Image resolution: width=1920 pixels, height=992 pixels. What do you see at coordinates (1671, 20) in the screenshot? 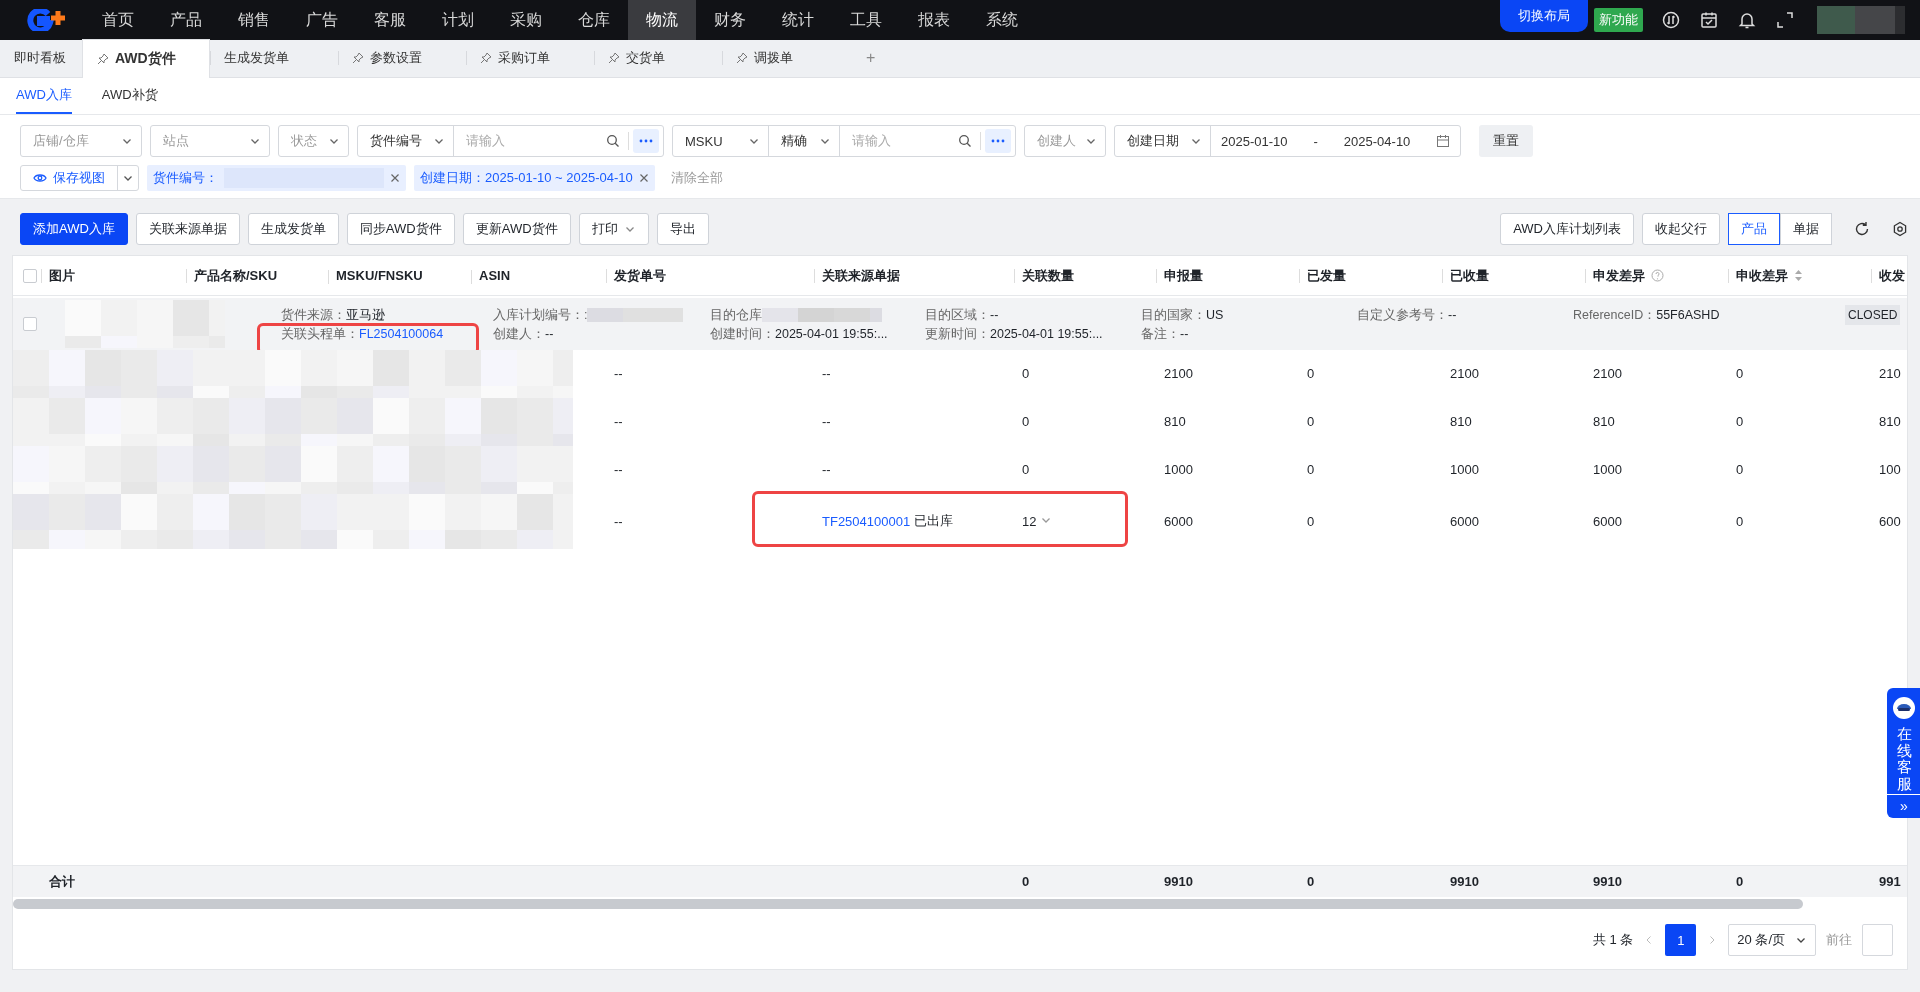
I see `sync-icon` at bounding box center [1671, 20].